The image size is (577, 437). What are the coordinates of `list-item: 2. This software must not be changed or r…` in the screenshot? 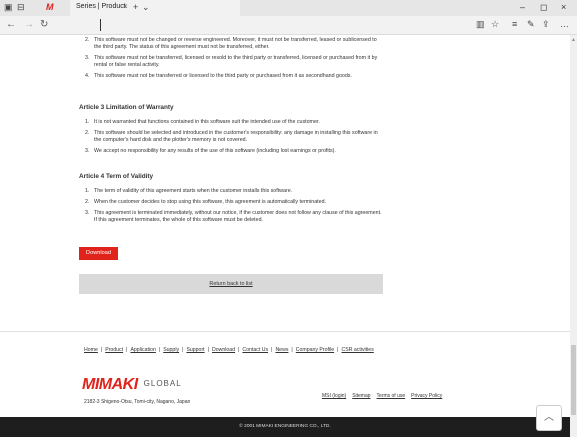 It's located at (231, 43).